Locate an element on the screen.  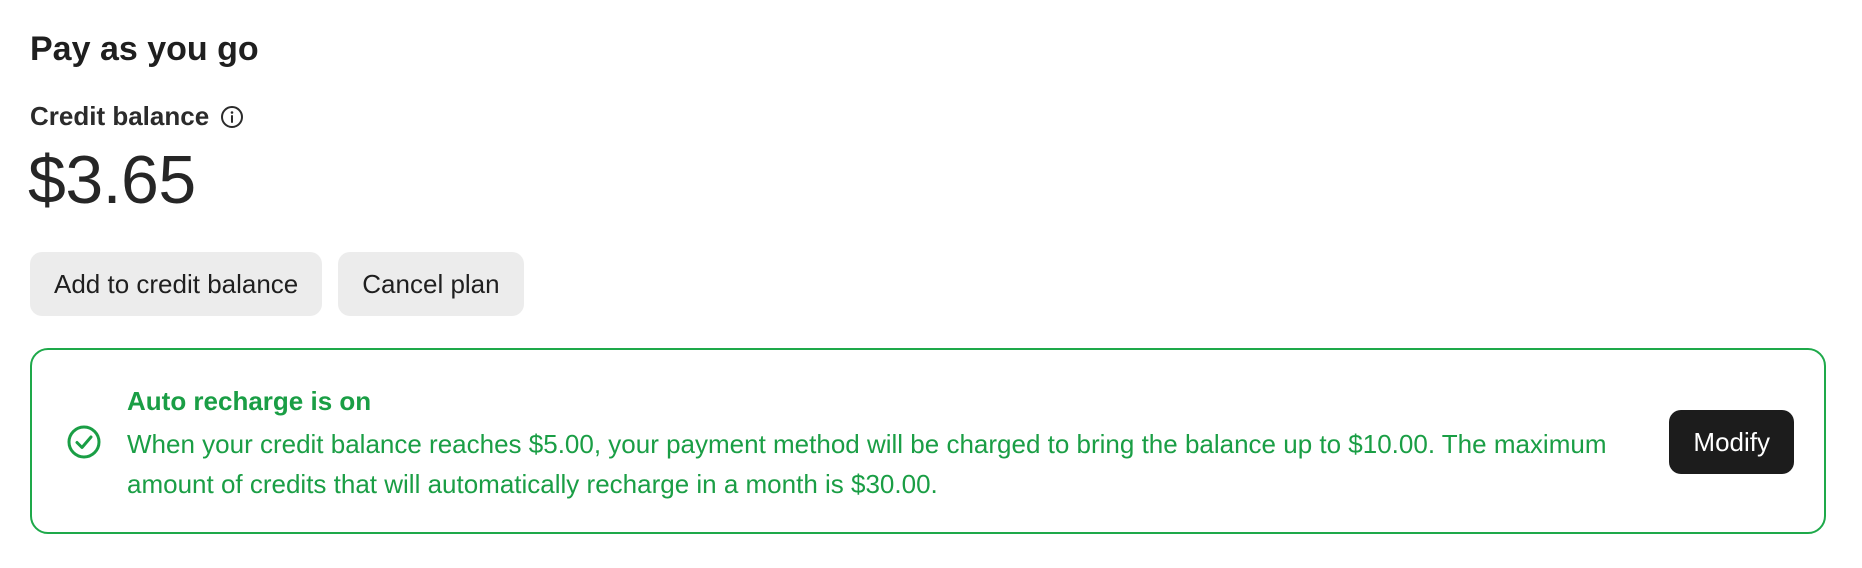
credit-balance-amount: $3.65 is located at coordinates (112, 180).